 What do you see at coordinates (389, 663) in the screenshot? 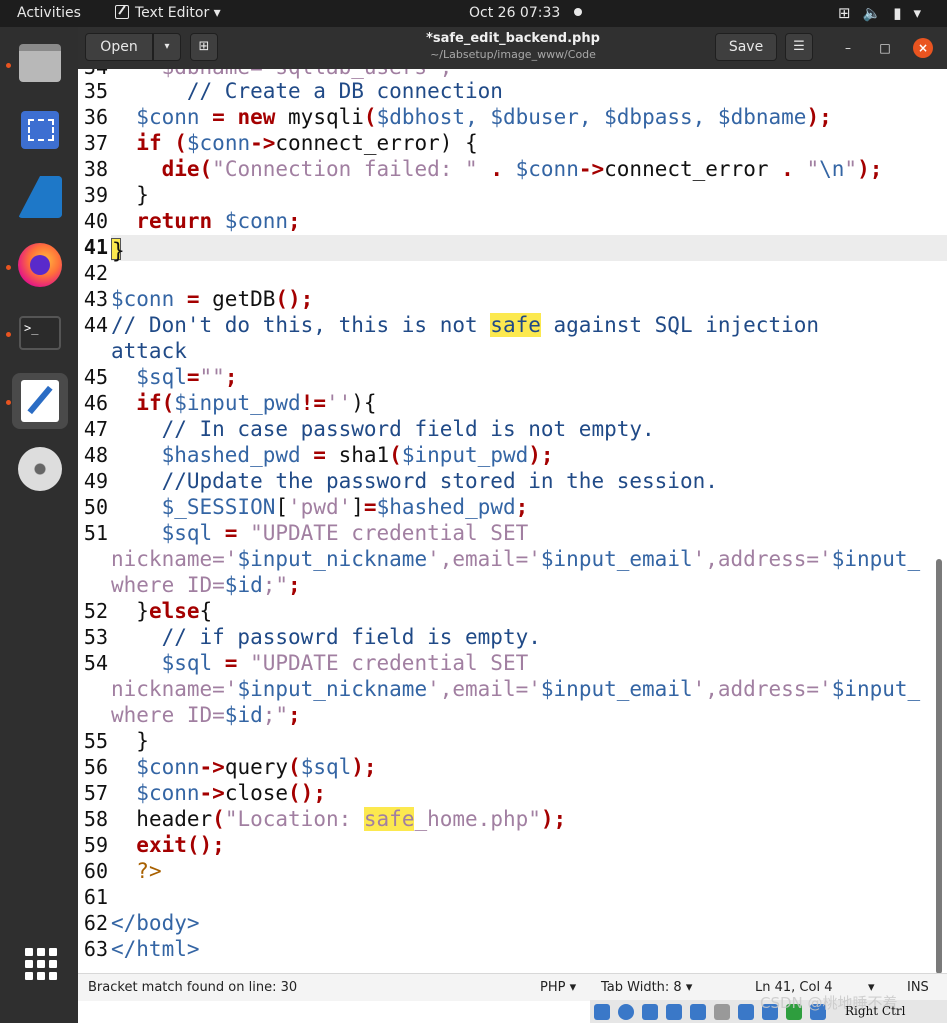
I see `code-token: "UPDATE credential SET` at bounding box center [389, 663].